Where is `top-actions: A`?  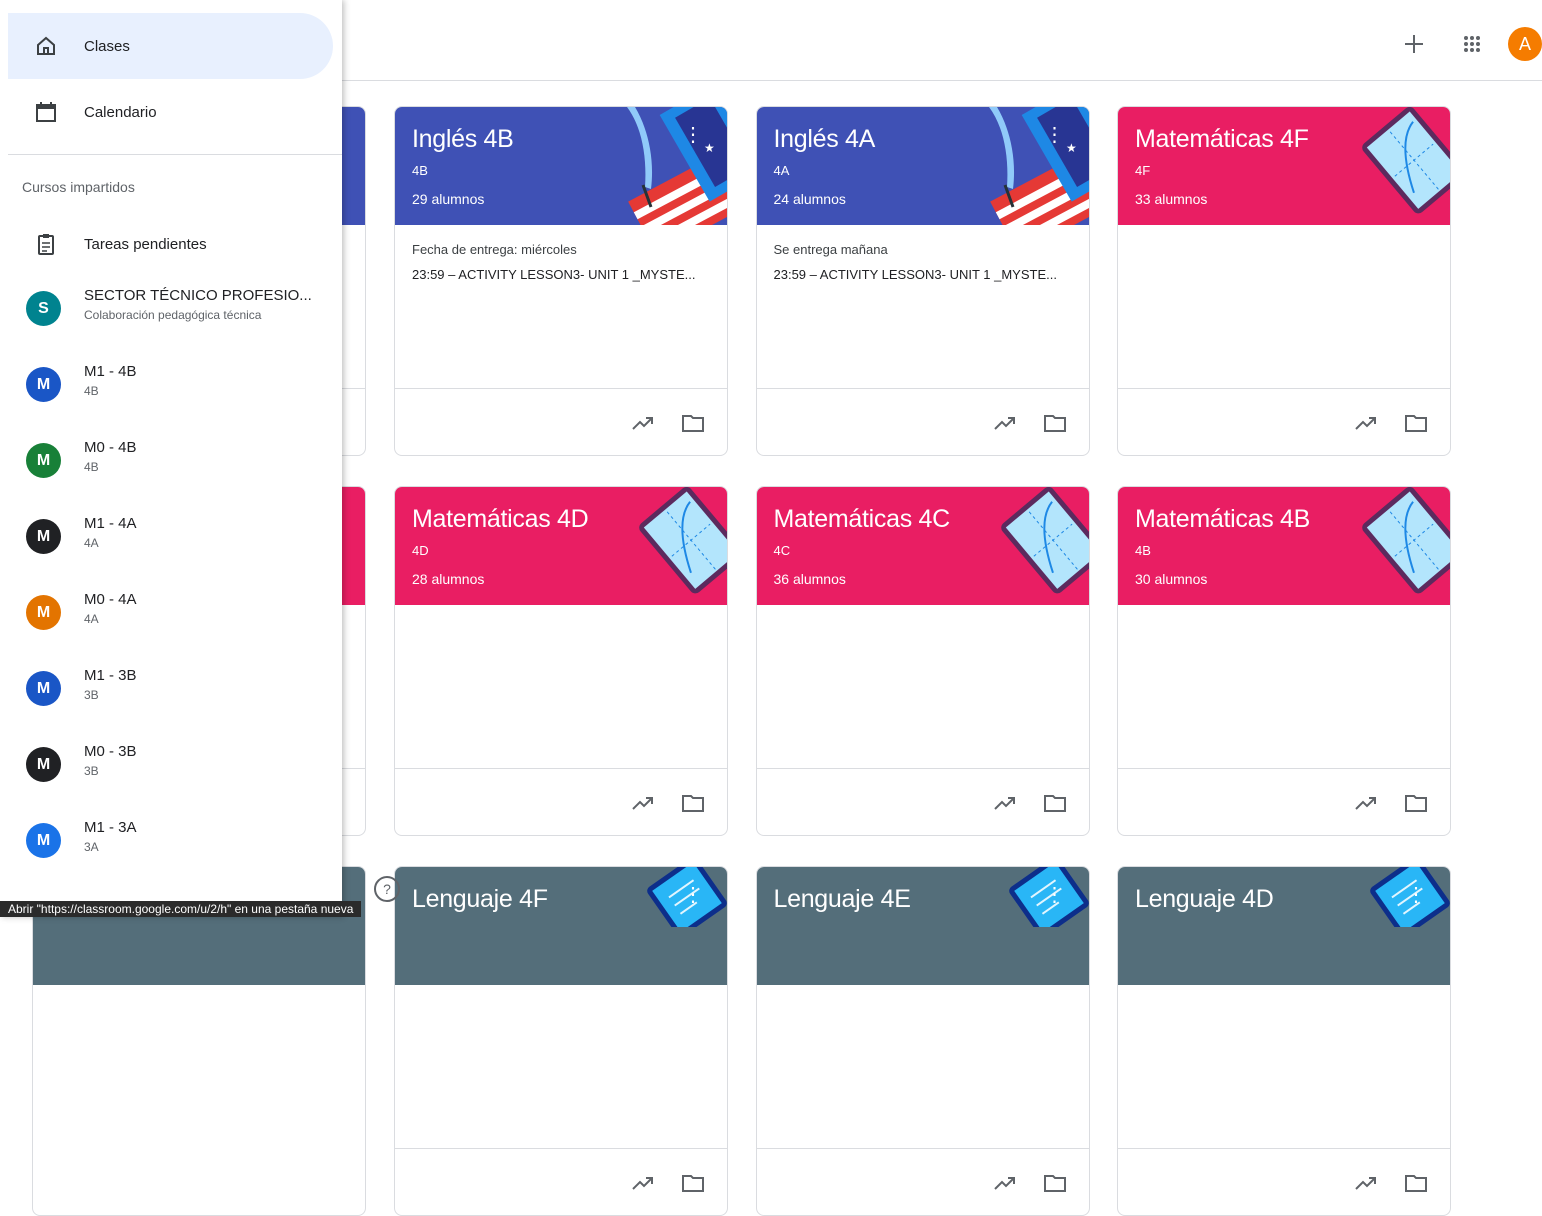
top-actions: A is located at coordinates (1459, 44).